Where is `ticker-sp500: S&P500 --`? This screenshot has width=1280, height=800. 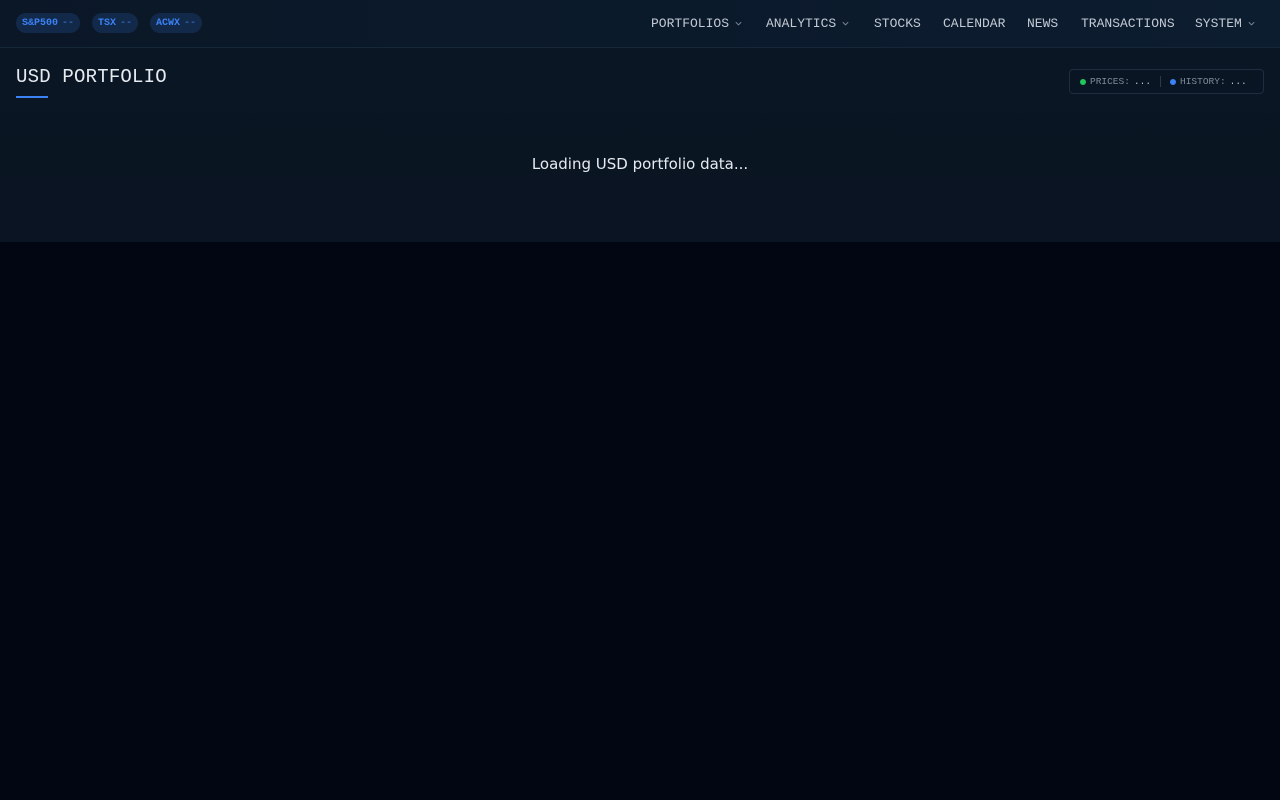 ticker-sp500: S&P500 -- is located at coordinates (48, 23).